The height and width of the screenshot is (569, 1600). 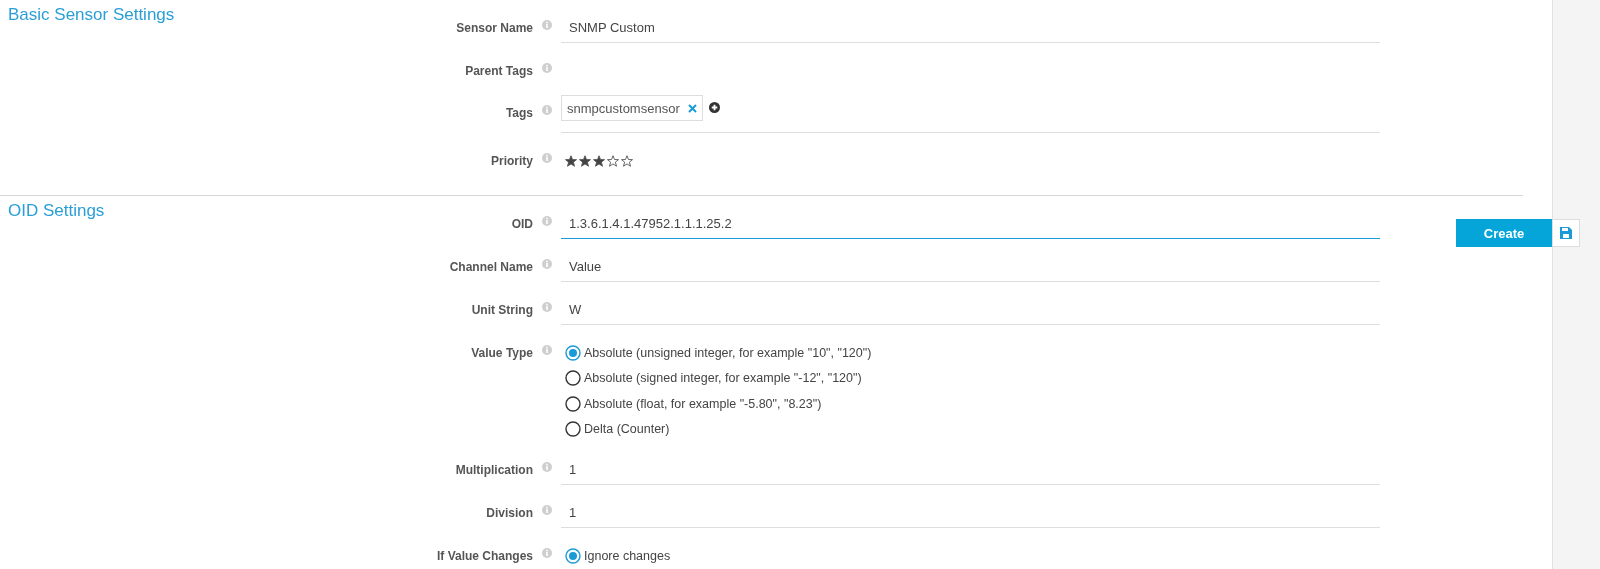 I want to click on field-label: Sensor Name, so click(x=494, y=28).